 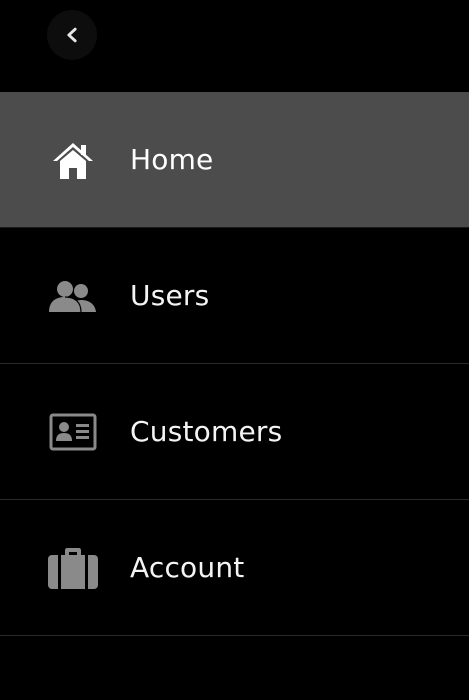 I want to click on nav-item-label: Home, so click(x=172, y=159).